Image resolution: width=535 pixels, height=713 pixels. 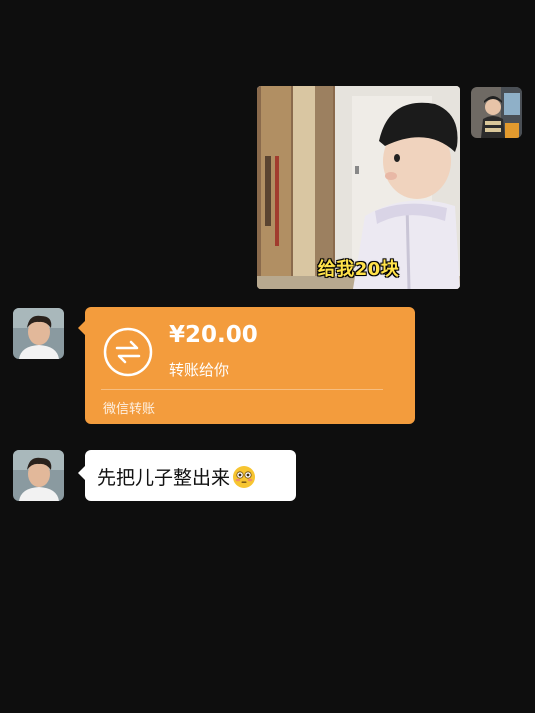 What do you see at coordinates (129, 409) in the screenshot?
I see `transfer-footer-label: 微信转账` at bounding box center [129, 409].